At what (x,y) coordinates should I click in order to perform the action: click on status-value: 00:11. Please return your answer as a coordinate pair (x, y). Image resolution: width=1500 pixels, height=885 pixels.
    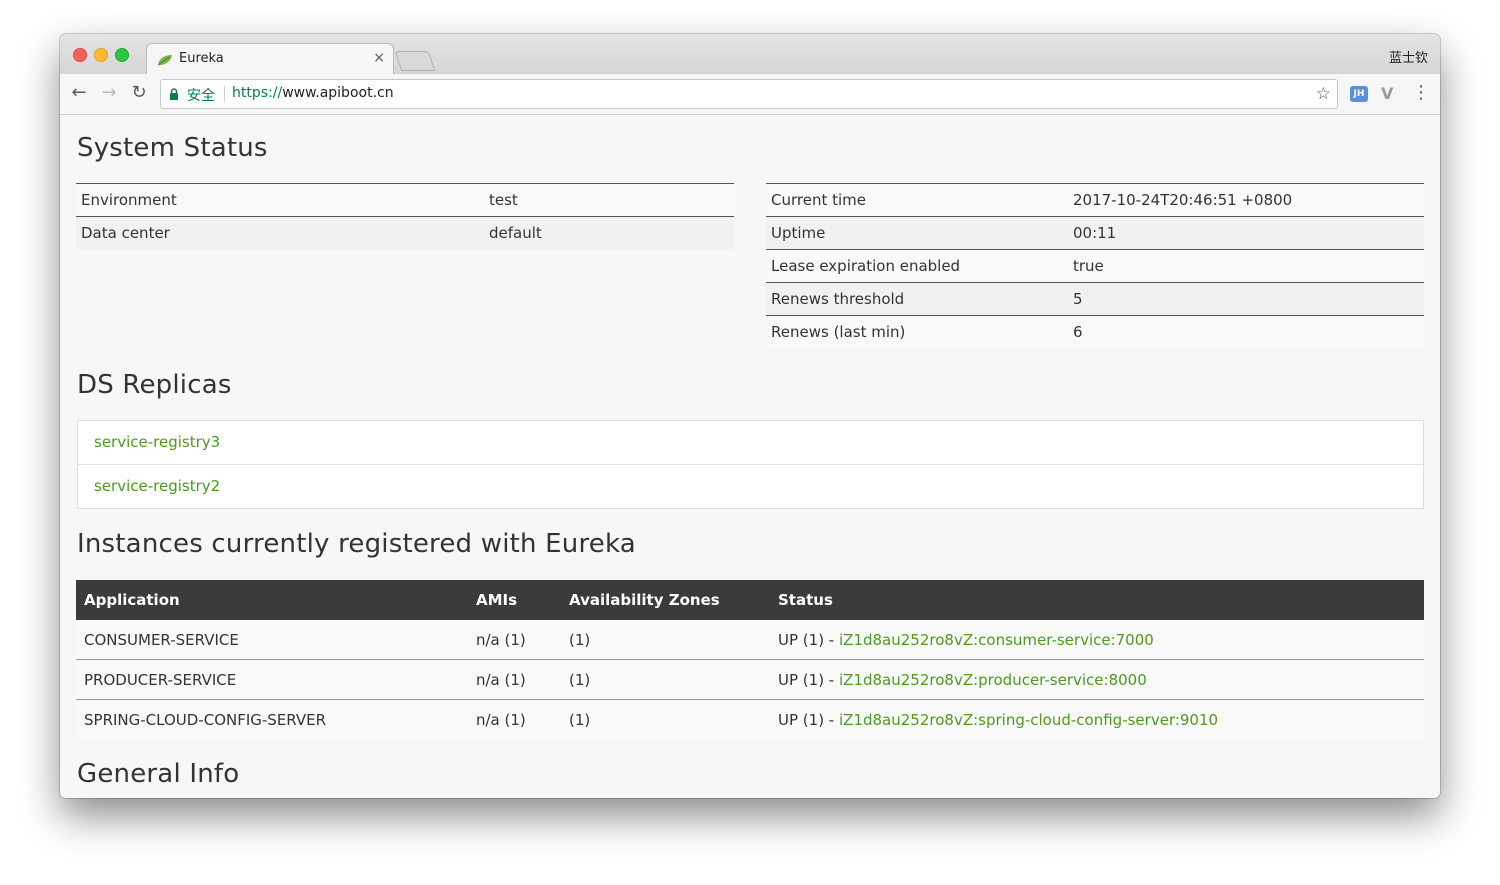
    Looking at the image, I should click on (1246, 233).